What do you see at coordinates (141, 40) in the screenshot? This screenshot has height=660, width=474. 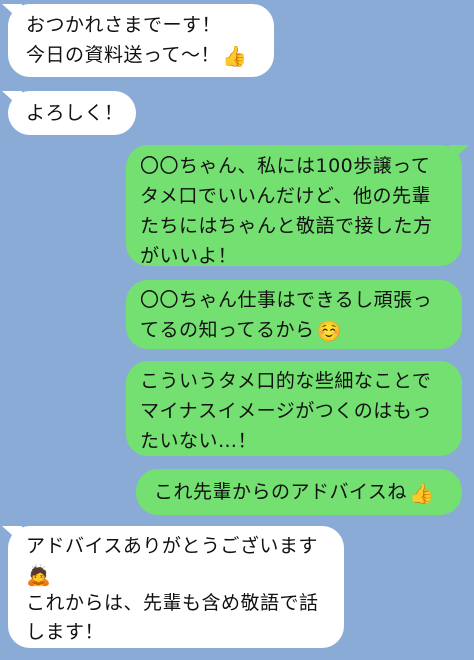 I see `incoming-message-bubble: おつかれさまでーす！ 今日の資料送って〜！ 👍` at bounding box center [141, 40].